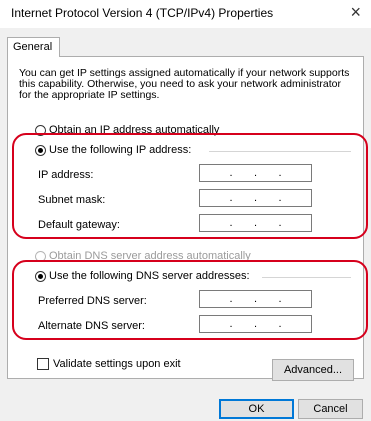  What do you see at coordinates (33, 47) in the screenshot?
I see `tab-general: General` at bounding box center [33, 47].